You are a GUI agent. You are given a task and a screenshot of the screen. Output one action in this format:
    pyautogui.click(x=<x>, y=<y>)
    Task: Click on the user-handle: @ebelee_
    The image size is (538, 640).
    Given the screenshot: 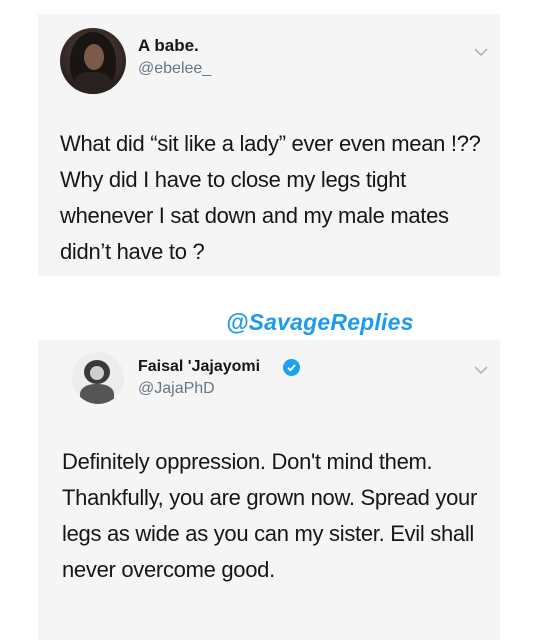 What is the action you would take?
    pyautogui.click(x=174, y=69)
    